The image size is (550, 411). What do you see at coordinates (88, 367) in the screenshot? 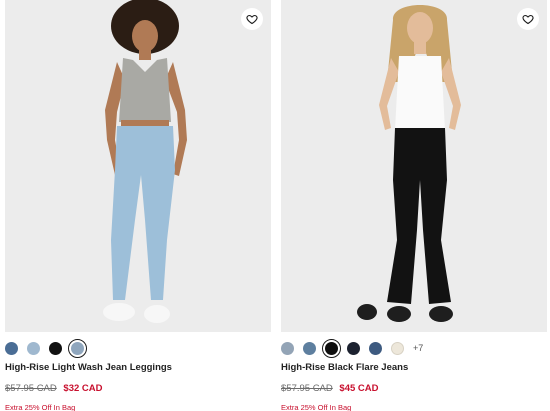
I see `product-title: High-Rise Light Wash Jean Leggings` at bounding box center [88, 367].